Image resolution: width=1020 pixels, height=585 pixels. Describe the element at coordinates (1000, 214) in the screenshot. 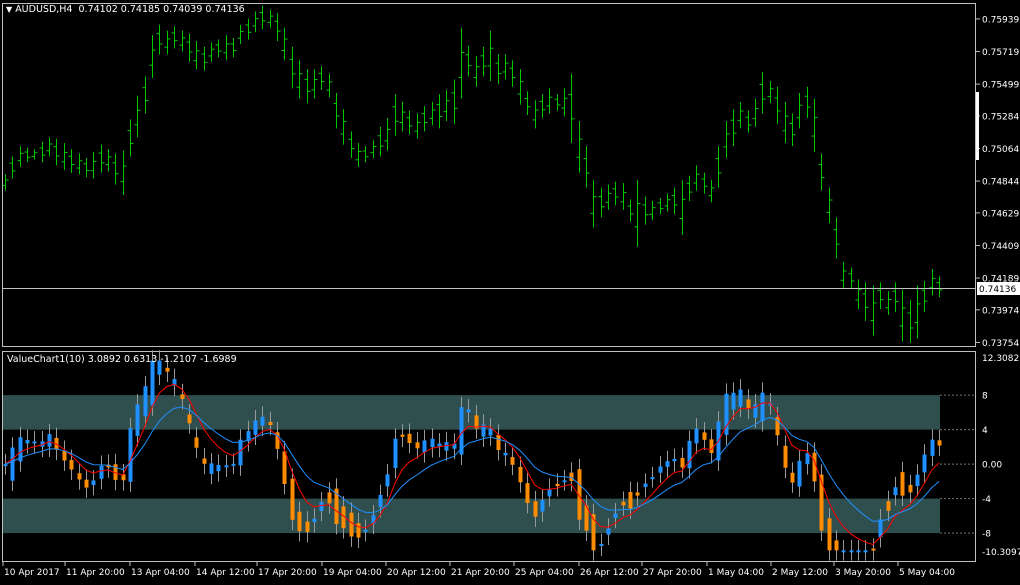

I see `price-axis-label: 0.74629` at that location.